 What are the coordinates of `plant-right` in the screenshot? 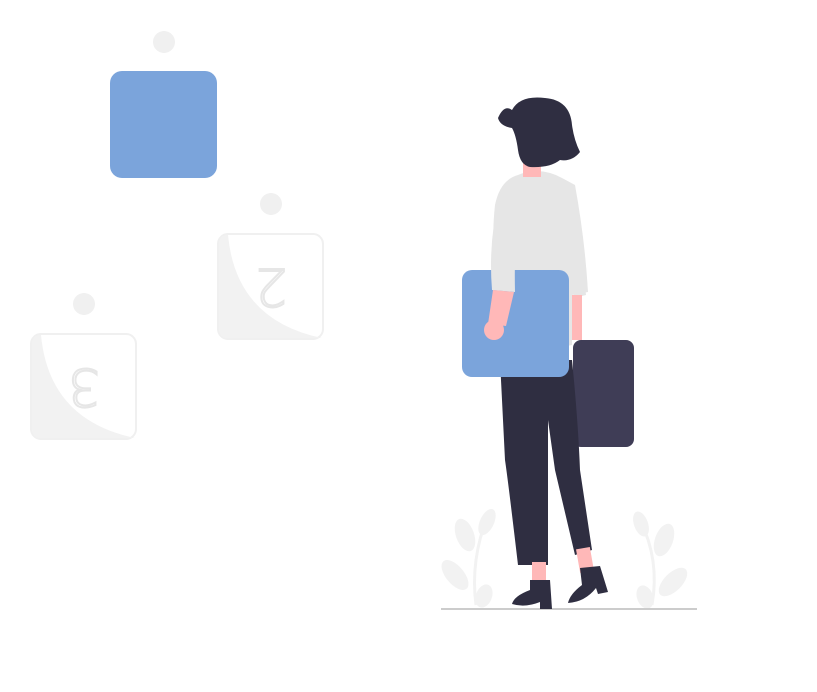 It's located at (660, 560).